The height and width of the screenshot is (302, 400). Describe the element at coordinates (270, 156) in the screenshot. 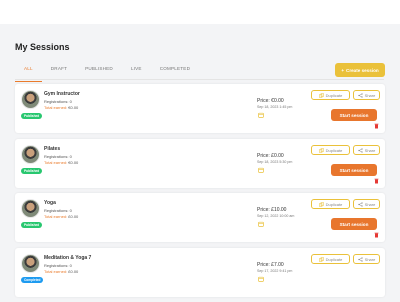

I see `price: Price: £0.00` at that location.